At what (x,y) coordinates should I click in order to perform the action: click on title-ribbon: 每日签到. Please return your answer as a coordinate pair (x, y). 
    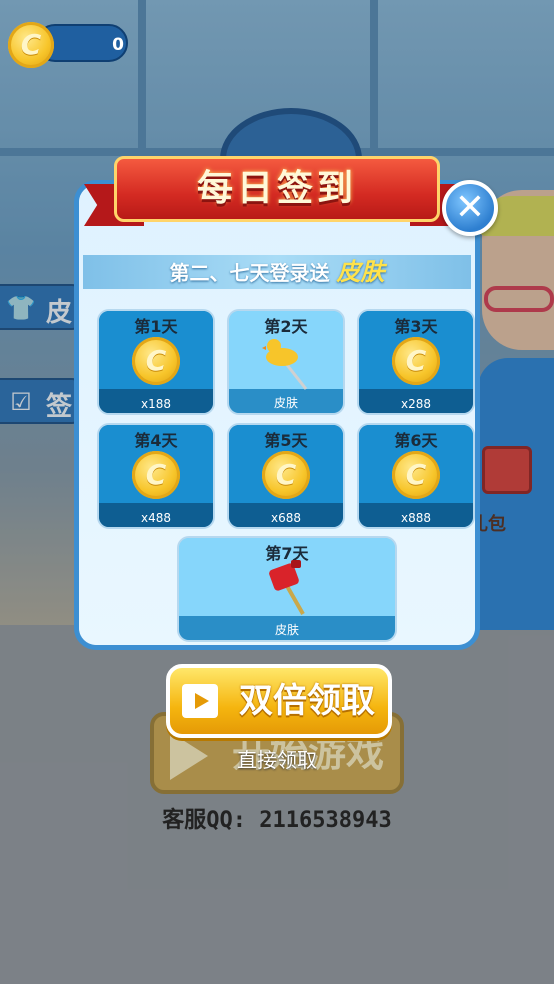
    Looking at the image, I should click on (277, 191).